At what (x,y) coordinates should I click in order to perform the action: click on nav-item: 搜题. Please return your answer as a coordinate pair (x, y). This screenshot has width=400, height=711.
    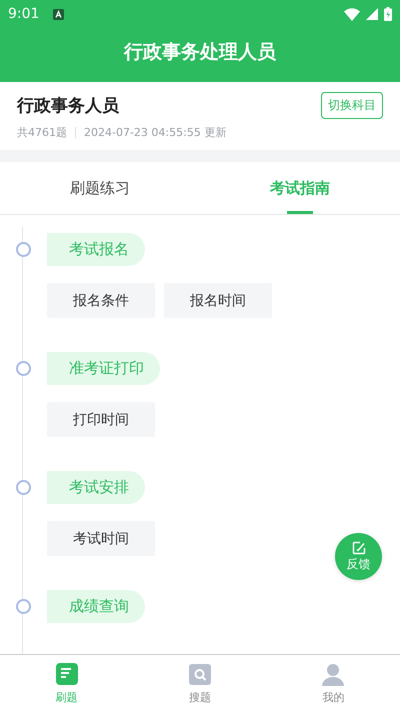
    Looking at the image, I should click on (200, 683).